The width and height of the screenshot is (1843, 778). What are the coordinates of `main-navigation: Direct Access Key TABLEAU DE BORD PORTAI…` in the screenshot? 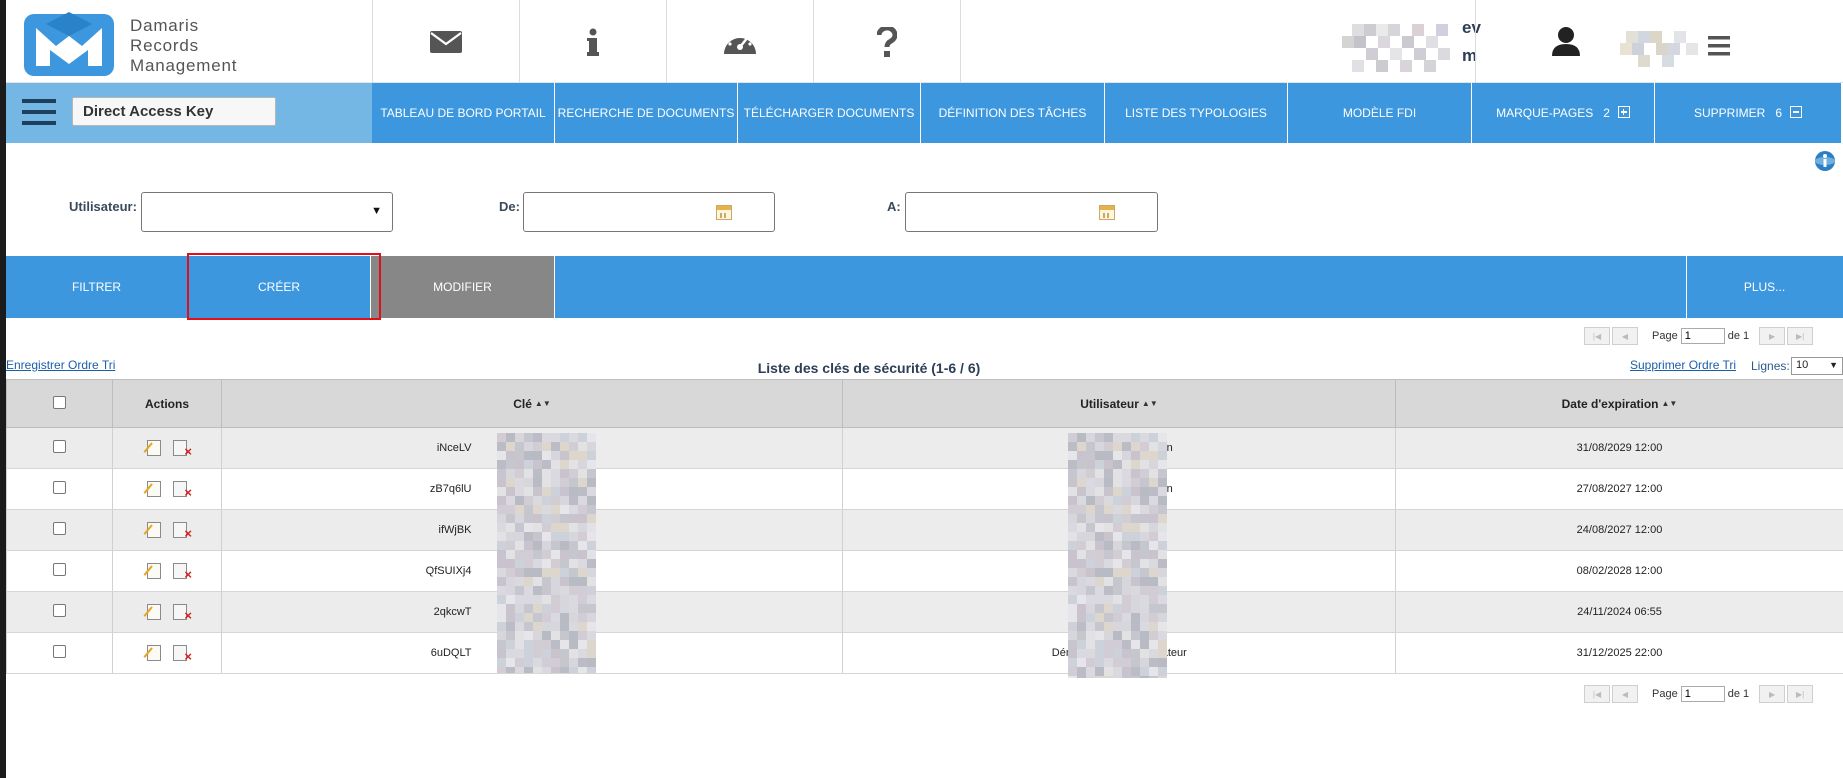 It's located at (924, 113).